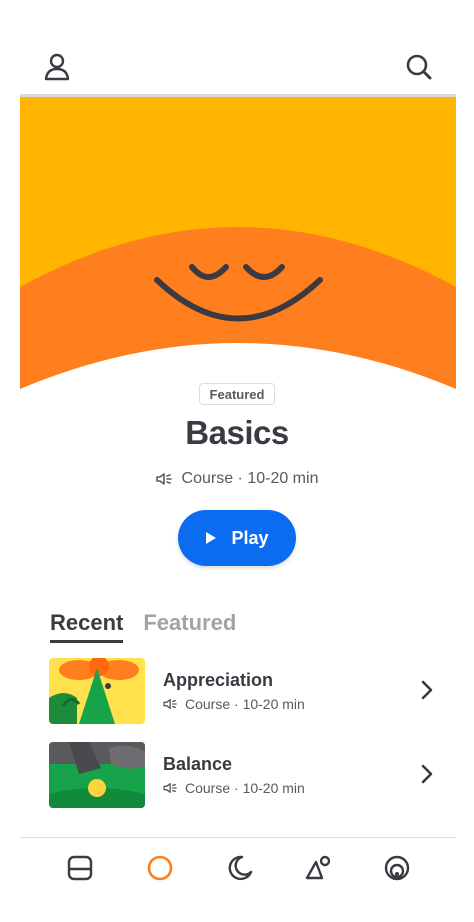 This screenshot has height=922, width=474. Describe the element at coordinates (244, 775) in the screenshot. I see `list-item: Balance Course · 10-20 min` at that location.